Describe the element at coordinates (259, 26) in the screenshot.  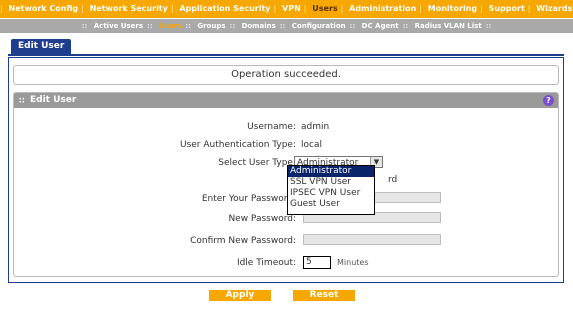
I see `subnav-domains: Domains` at that location.